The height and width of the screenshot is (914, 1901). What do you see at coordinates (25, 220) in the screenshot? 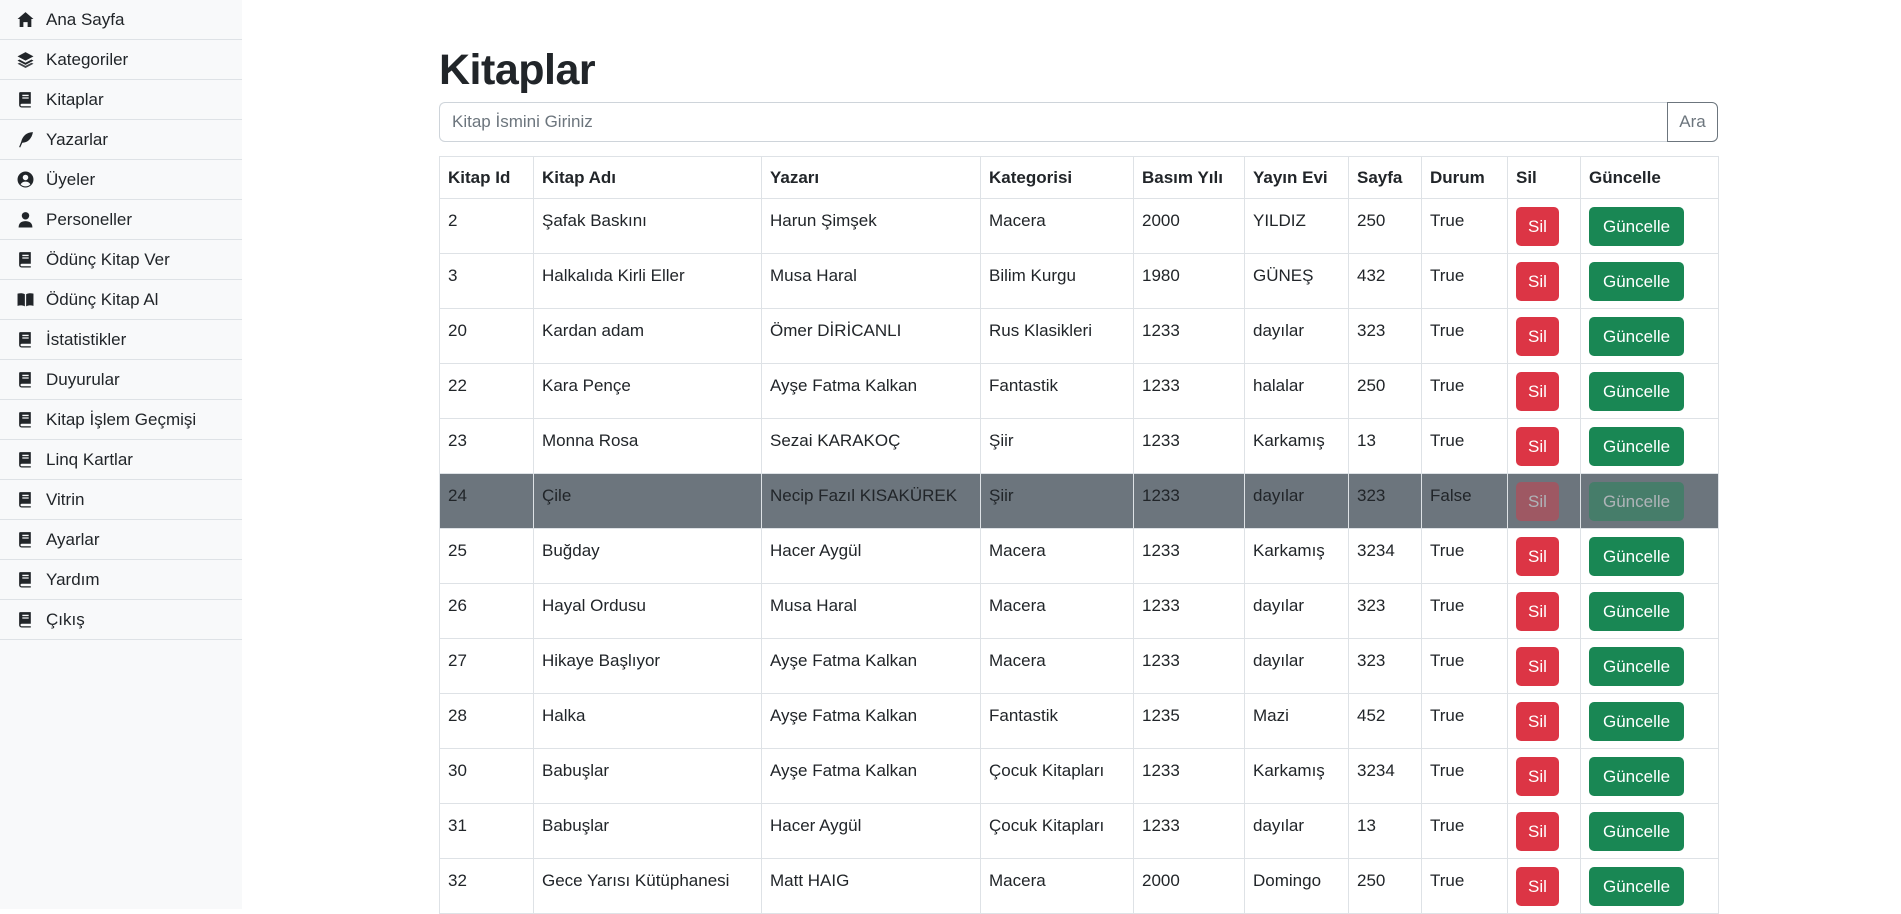
I see `user-icon` at bounding box center [25, 220].